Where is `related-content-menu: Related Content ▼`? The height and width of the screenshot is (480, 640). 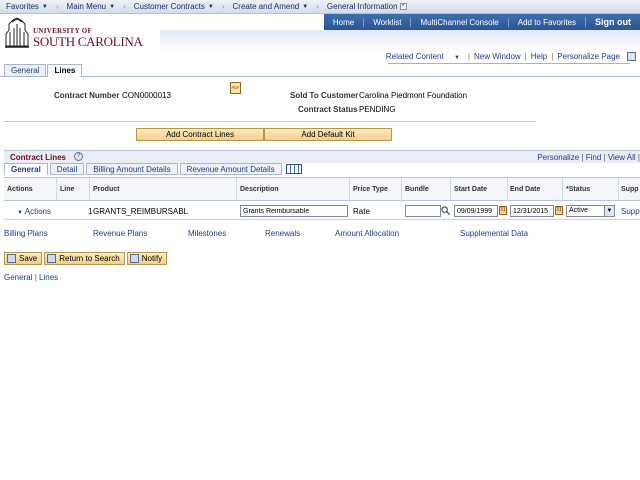
related-content-menu: Related Content ▼ is located at coordinates (423, 56).